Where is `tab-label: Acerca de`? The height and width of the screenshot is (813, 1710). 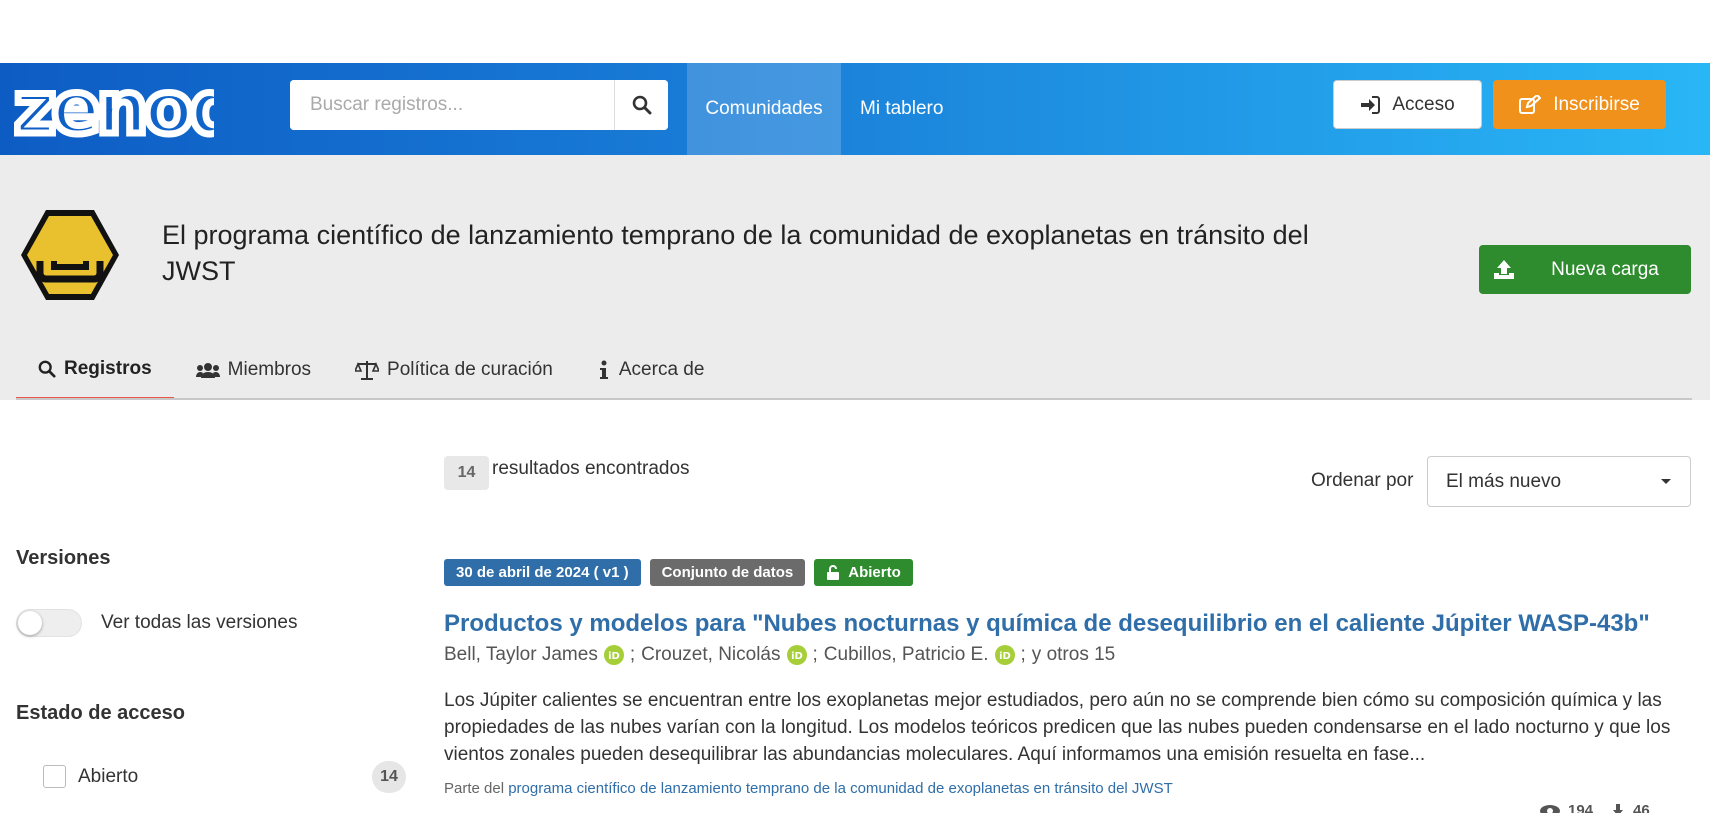 tab-label: Acerca de is located at coordinates (661, 369).